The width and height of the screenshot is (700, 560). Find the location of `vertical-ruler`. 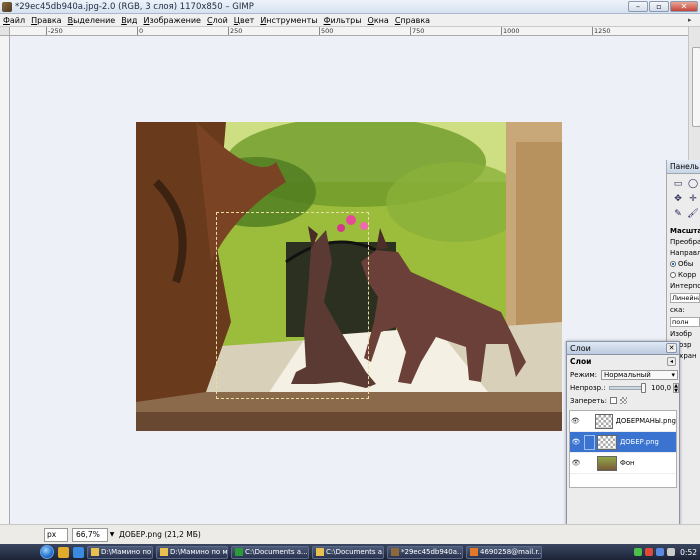

vertical-ruler is located at coordinates (5, 280).